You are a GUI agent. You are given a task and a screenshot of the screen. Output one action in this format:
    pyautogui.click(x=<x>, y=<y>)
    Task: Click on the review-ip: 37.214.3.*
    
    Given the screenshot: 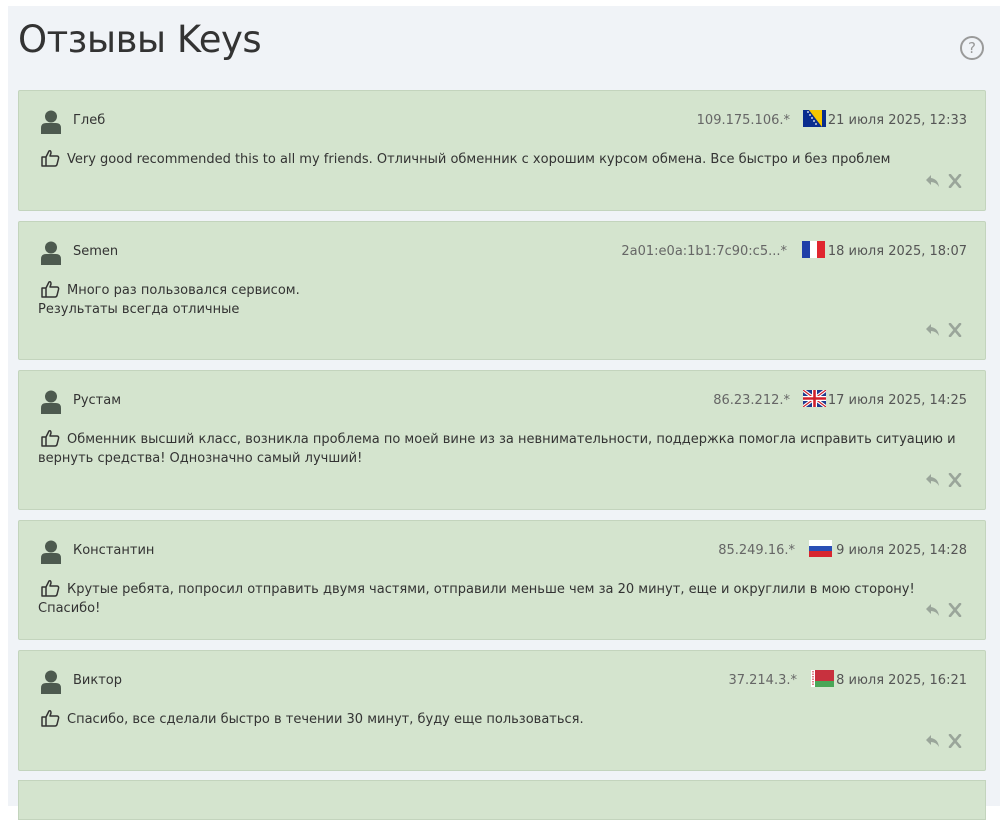 What is the action you would take?
    pyautogui.click(x=762, y=680)
    